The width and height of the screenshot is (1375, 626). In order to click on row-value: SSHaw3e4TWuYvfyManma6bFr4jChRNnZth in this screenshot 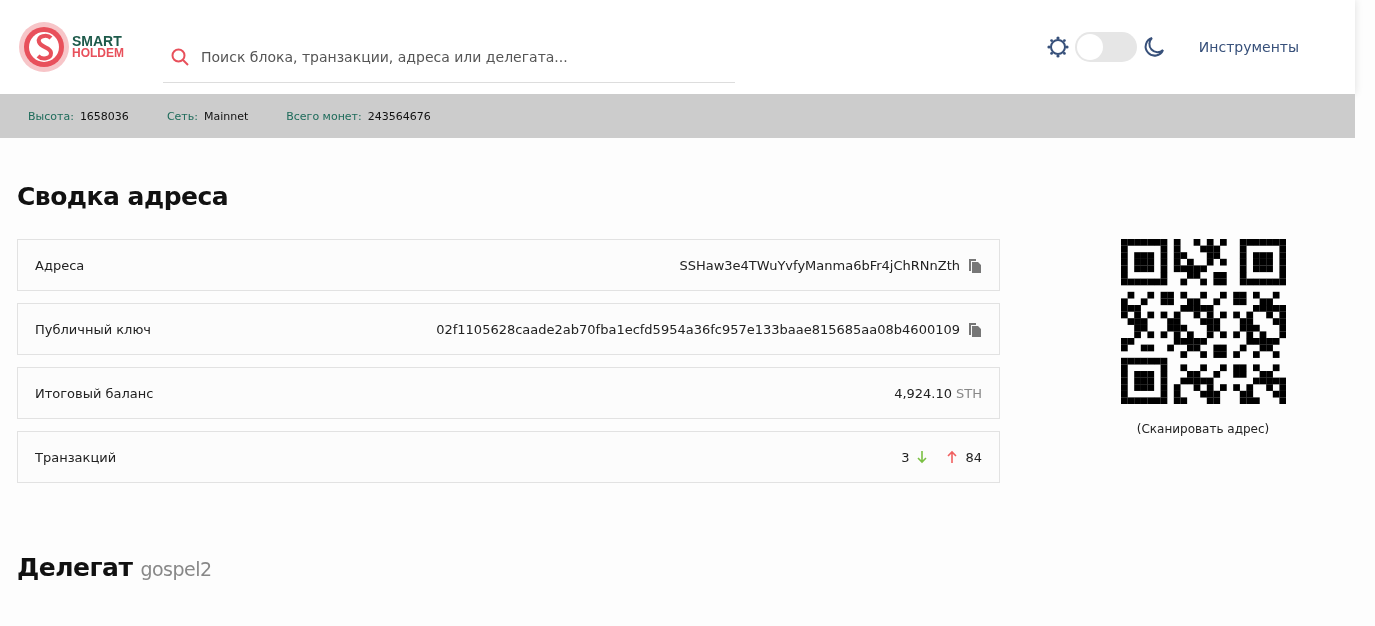, I will do `click(819, 265)`.